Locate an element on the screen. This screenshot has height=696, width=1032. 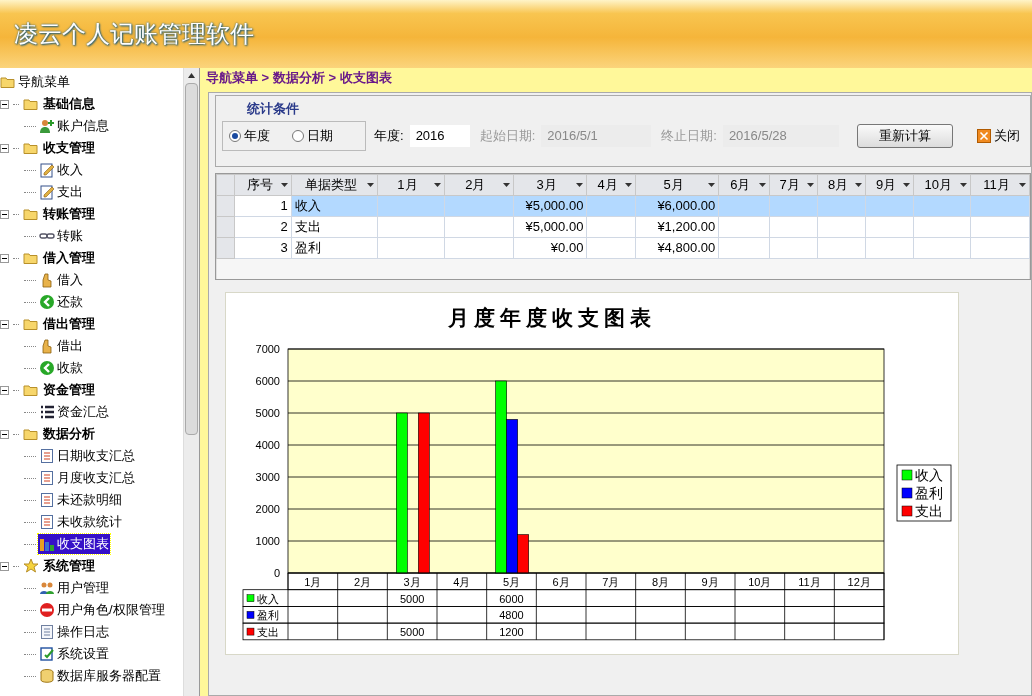
data-table-value: 1200 is located at coordinates (511, 632).